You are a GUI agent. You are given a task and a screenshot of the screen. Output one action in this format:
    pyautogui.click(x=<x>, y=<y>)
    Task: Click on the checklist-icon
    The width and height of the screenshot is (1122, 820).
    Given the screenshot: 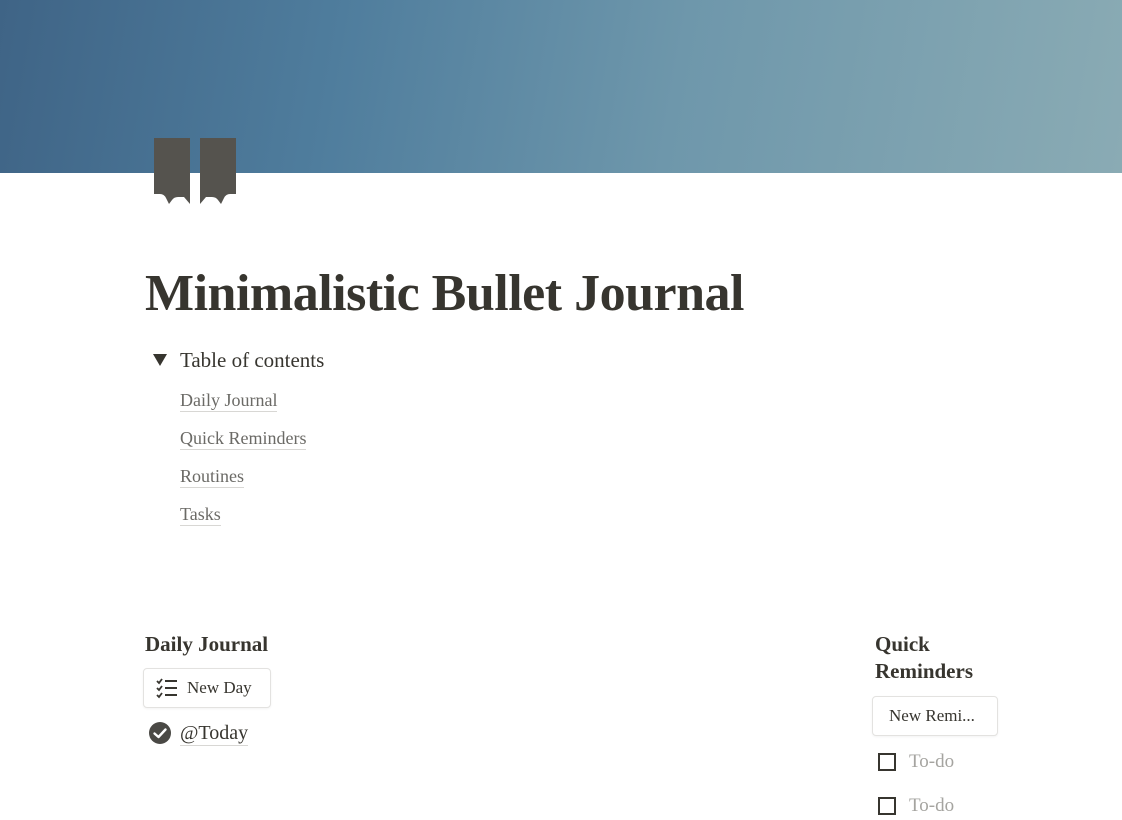 What is the action you would take?
    pyautogui.click(x=167, y=688)
    